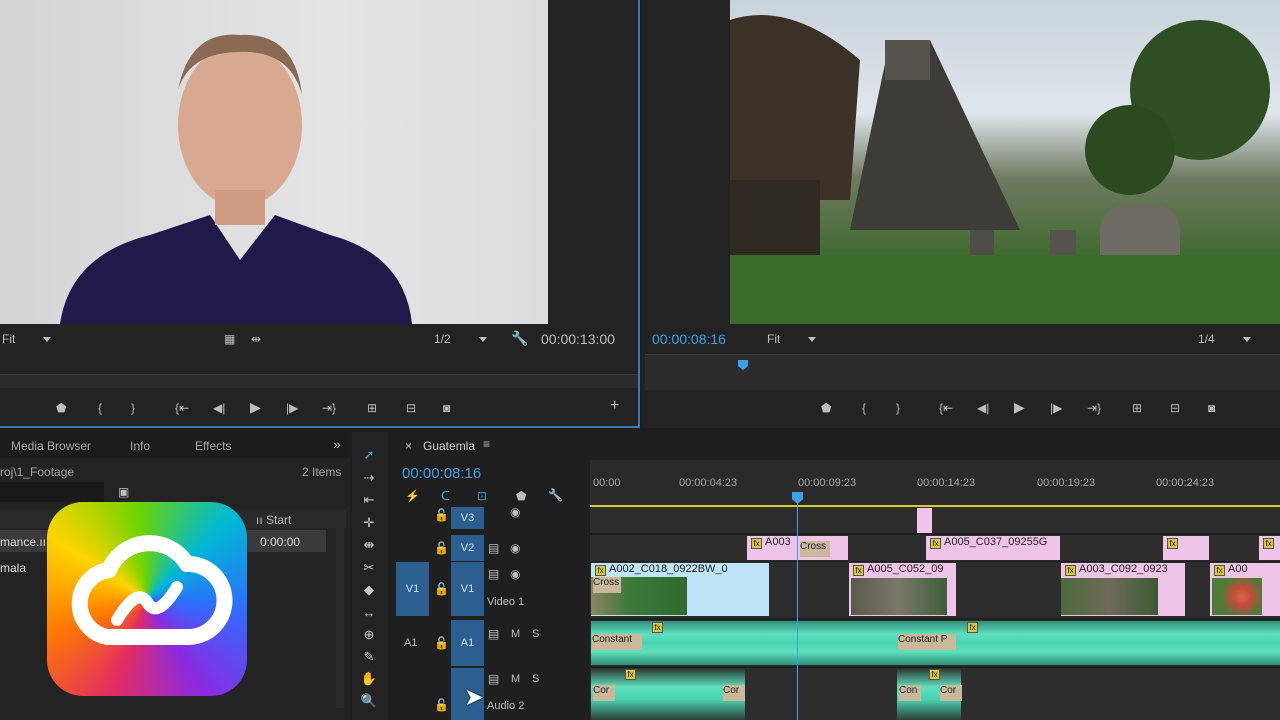  What do you see at coordinates (52, 492) in the screenshot?
I see `search-field` at bounding box center [52, 492].